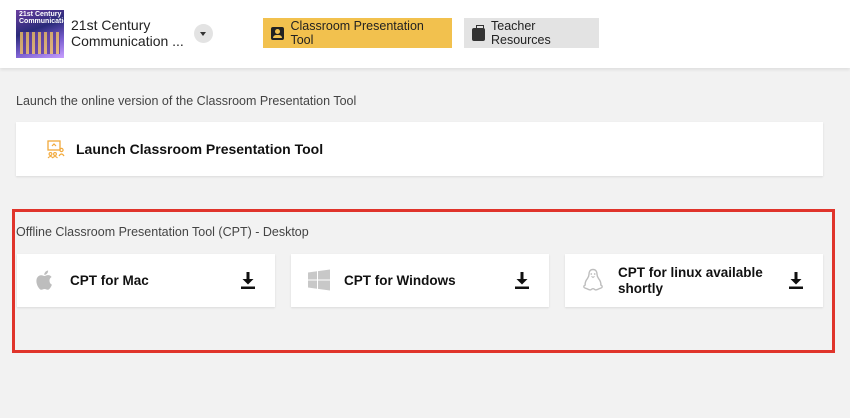 Image resolution: width=850 pixels, height=418 pixels. What do you see at coordinates (41, 18) in the screenshot?
I see `book-cover-text: 21st Century Communication` at bounding box center [41, 18].